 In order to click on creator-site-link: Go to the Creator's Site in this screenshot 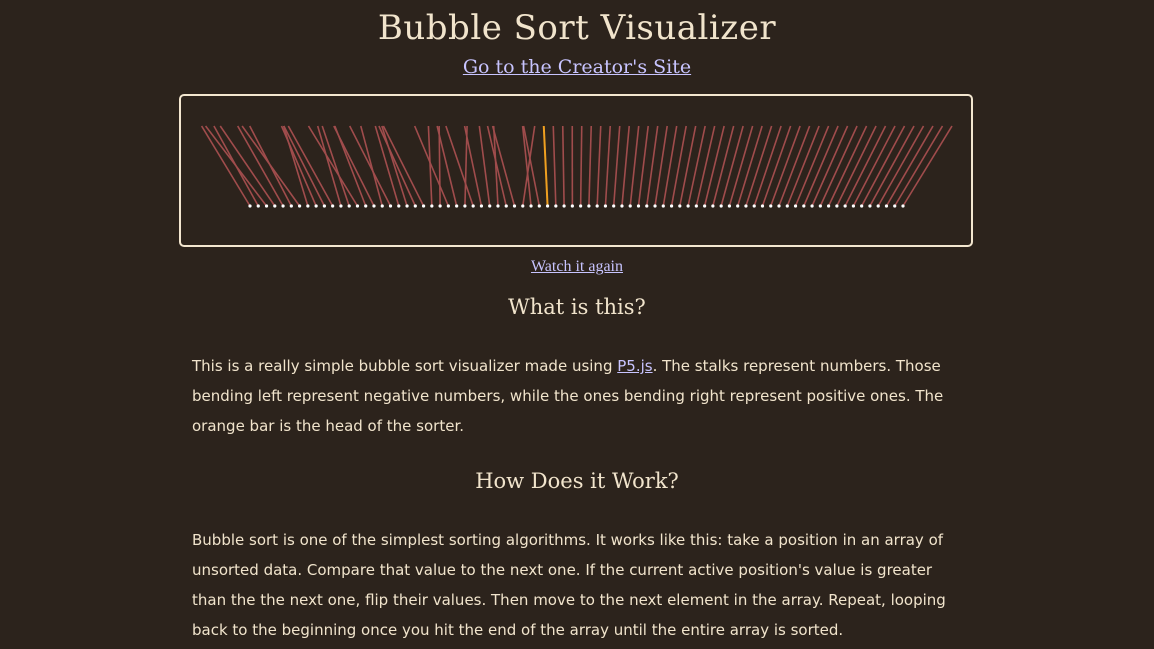, I will do `click(577, 67)`.